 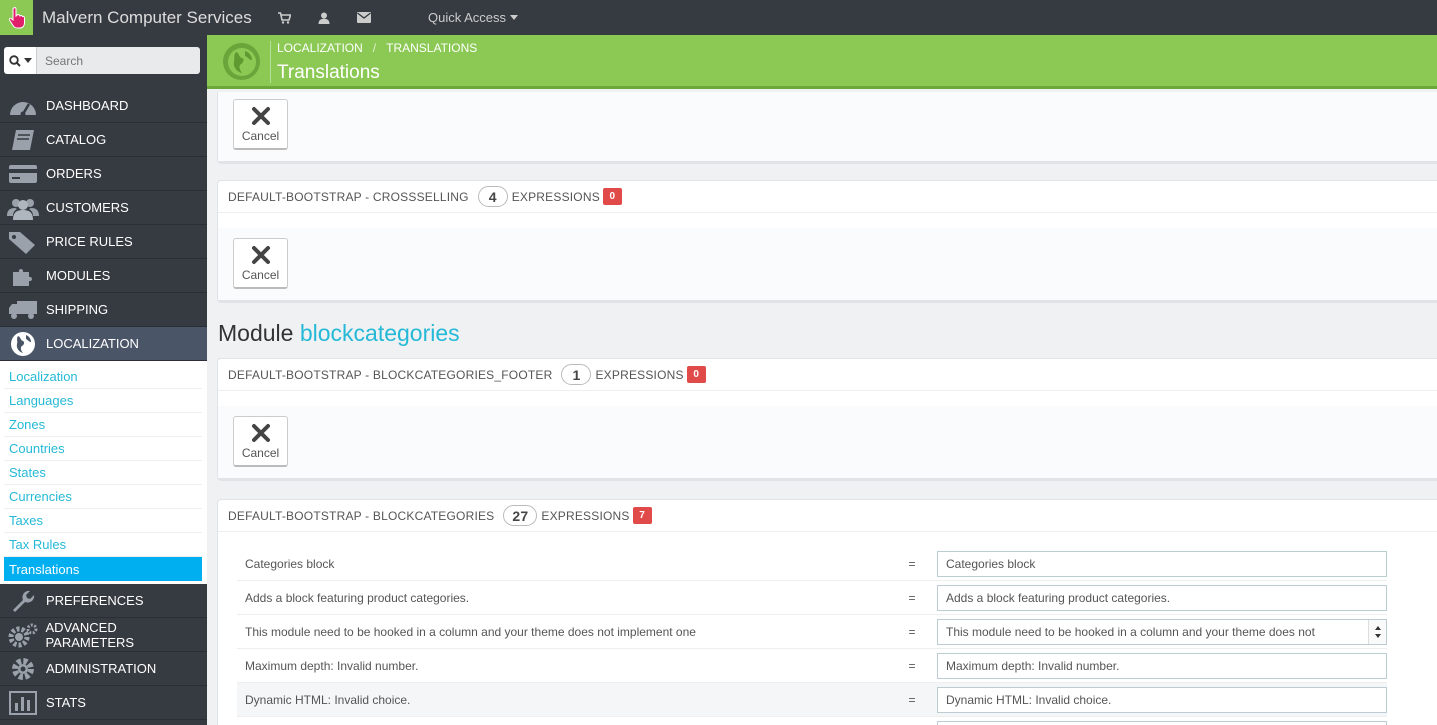 What do you see at coordinates (812, 721) in the screenshot?
I see `table-row` at bounding box center [812, 721].